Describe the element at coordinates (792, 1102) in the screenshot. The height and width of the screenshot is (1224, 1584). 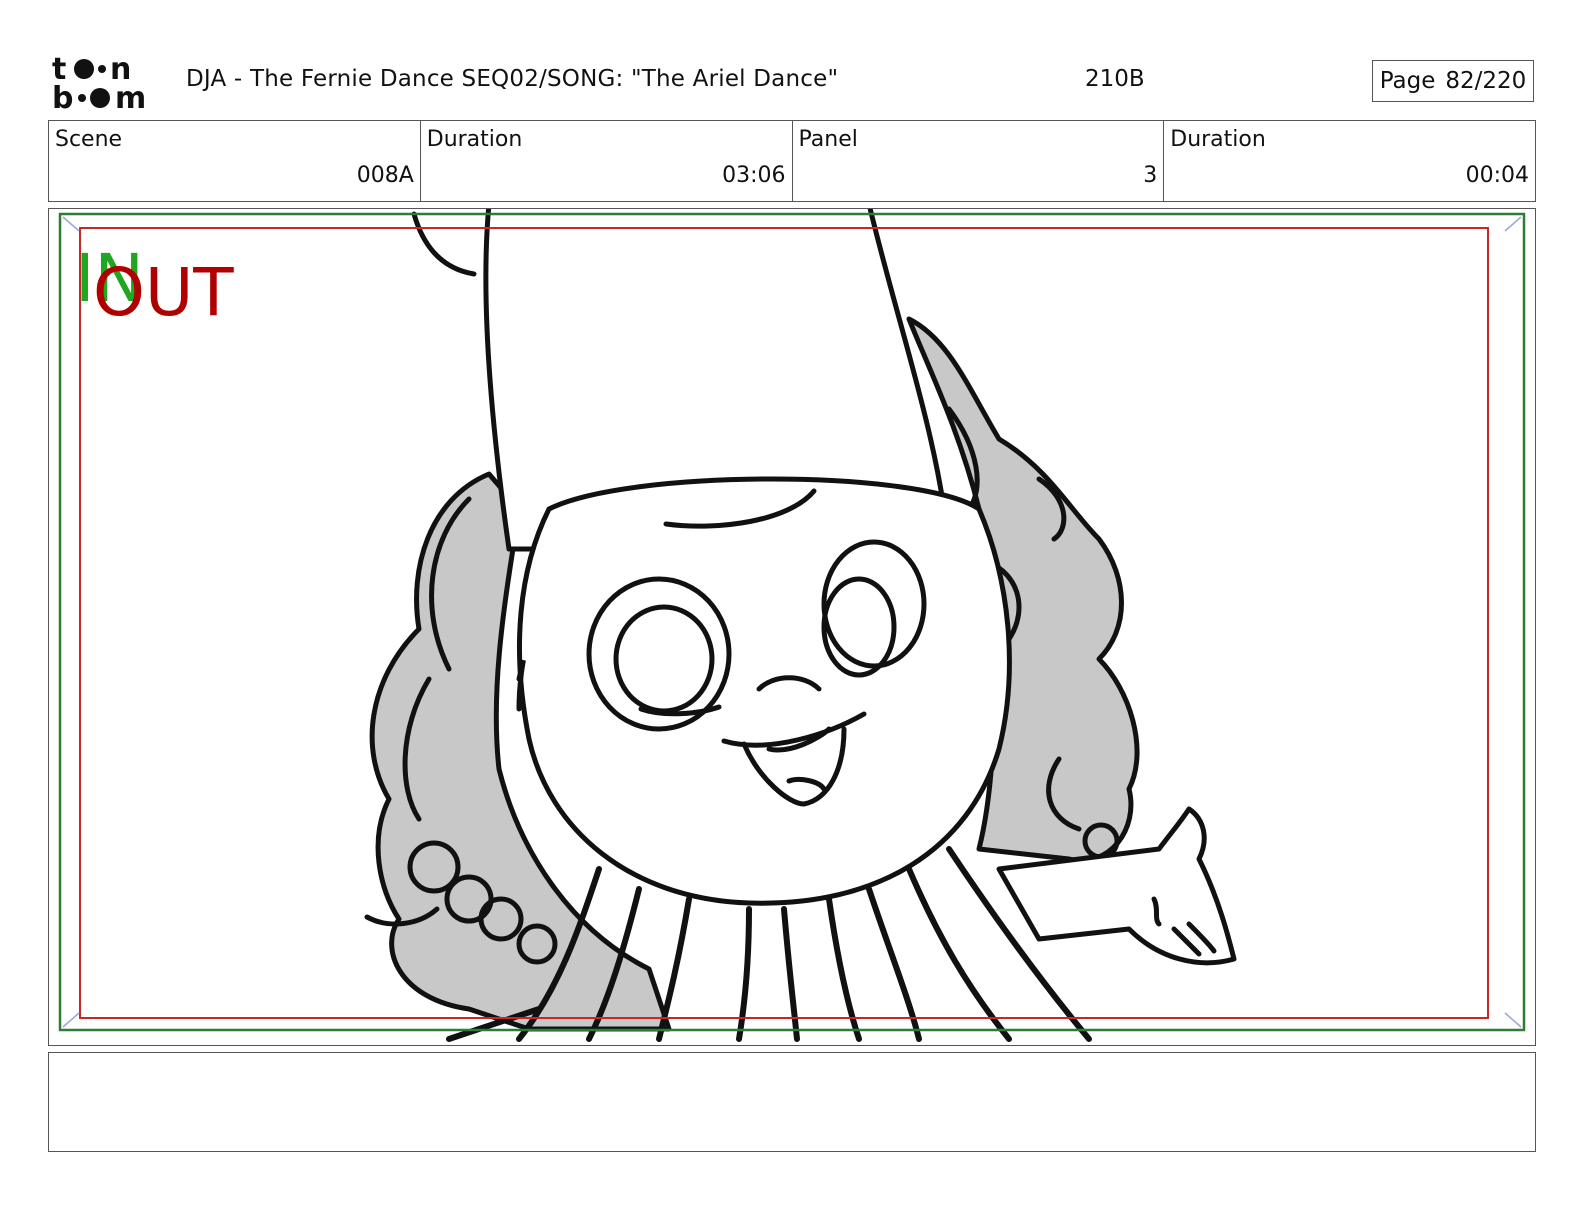
I see `notes-box` at that location.